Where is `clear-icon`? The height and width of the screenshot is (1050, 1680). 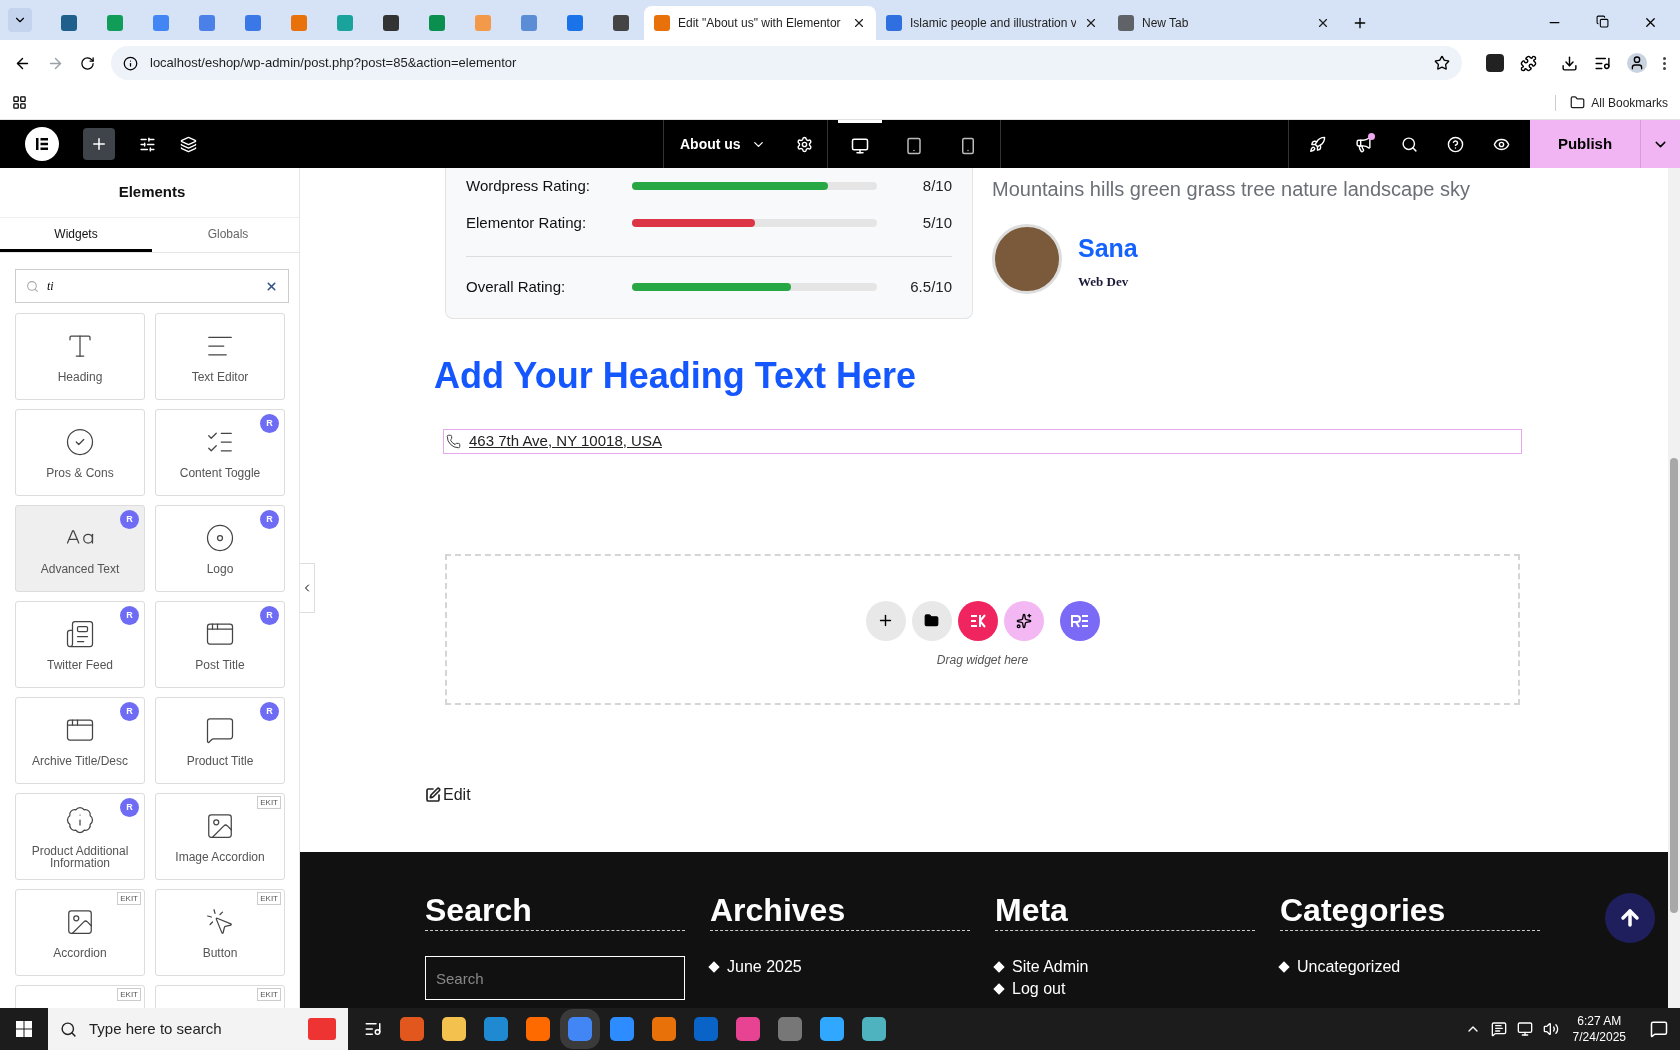
clear-icon is located at coordinates (271, 286).